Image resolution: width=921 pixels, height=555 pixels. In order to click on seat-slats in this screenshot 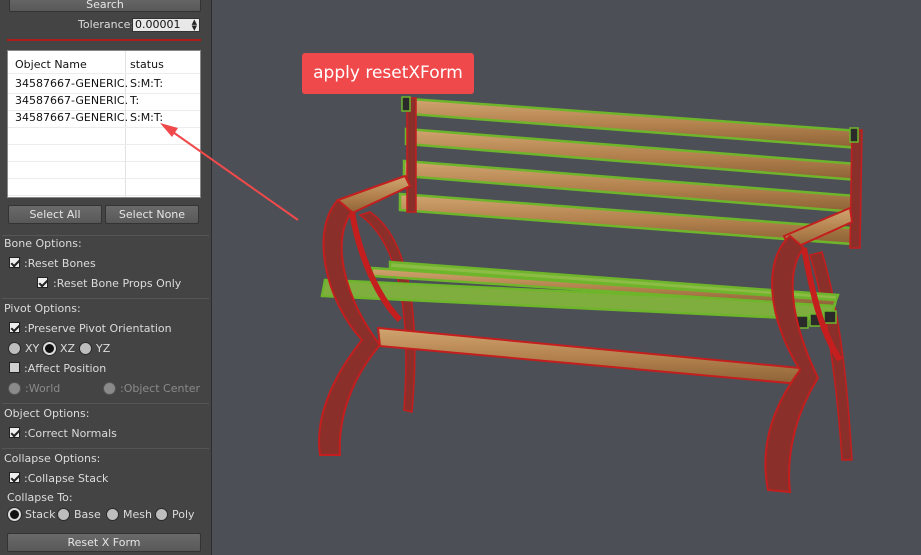, I will do `click(580, 291)`.